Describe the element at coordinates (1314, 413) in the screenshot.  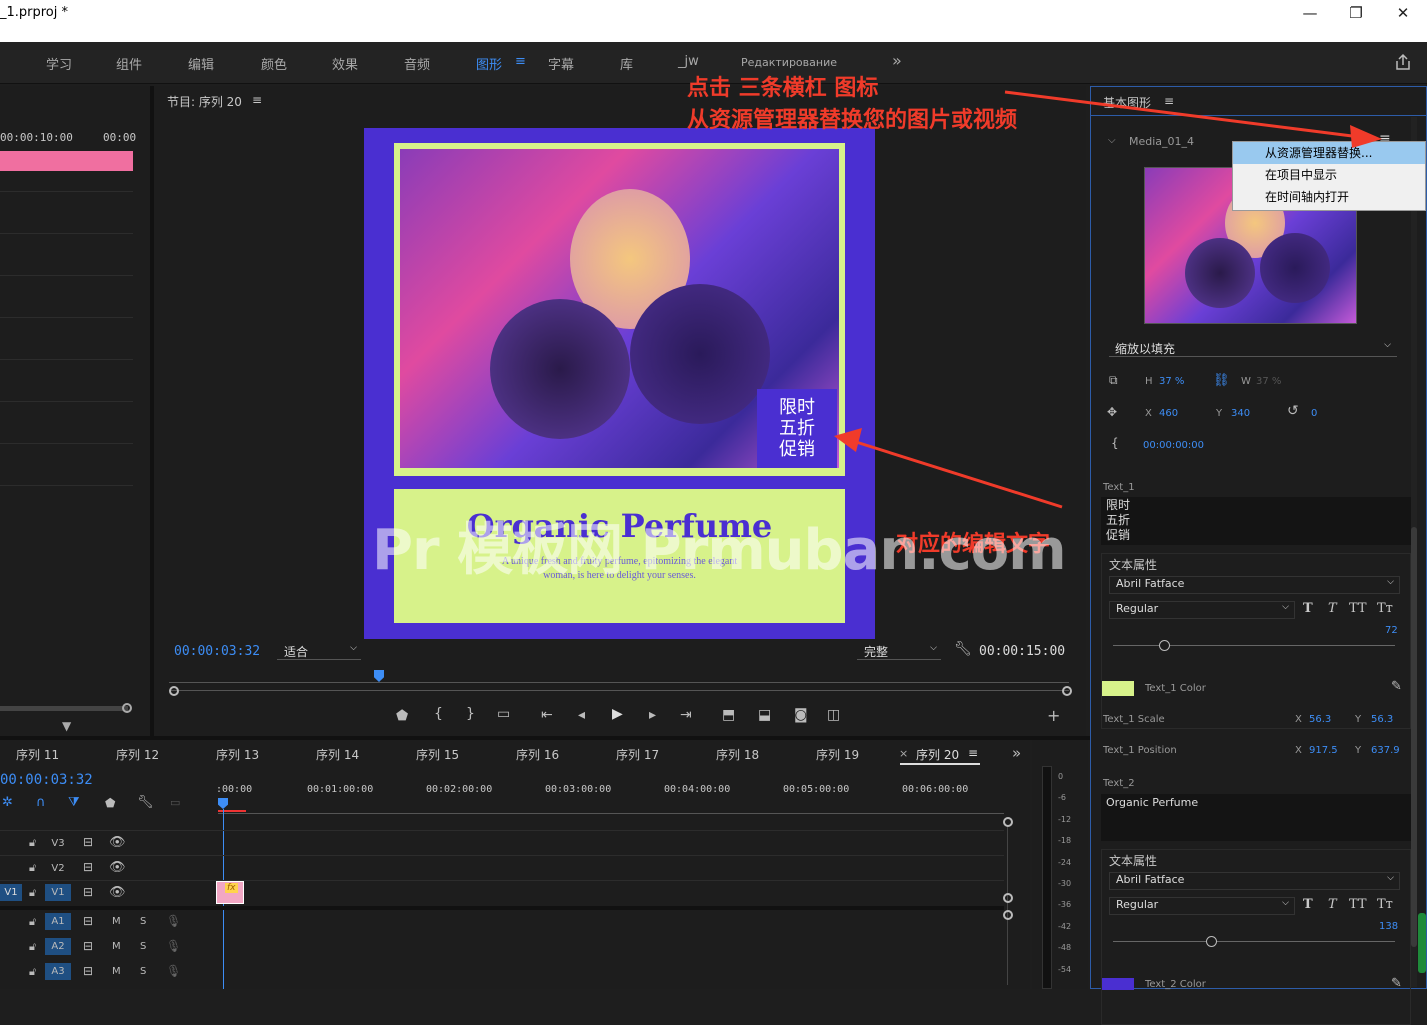
I see `rotation-value: 0` at that location.